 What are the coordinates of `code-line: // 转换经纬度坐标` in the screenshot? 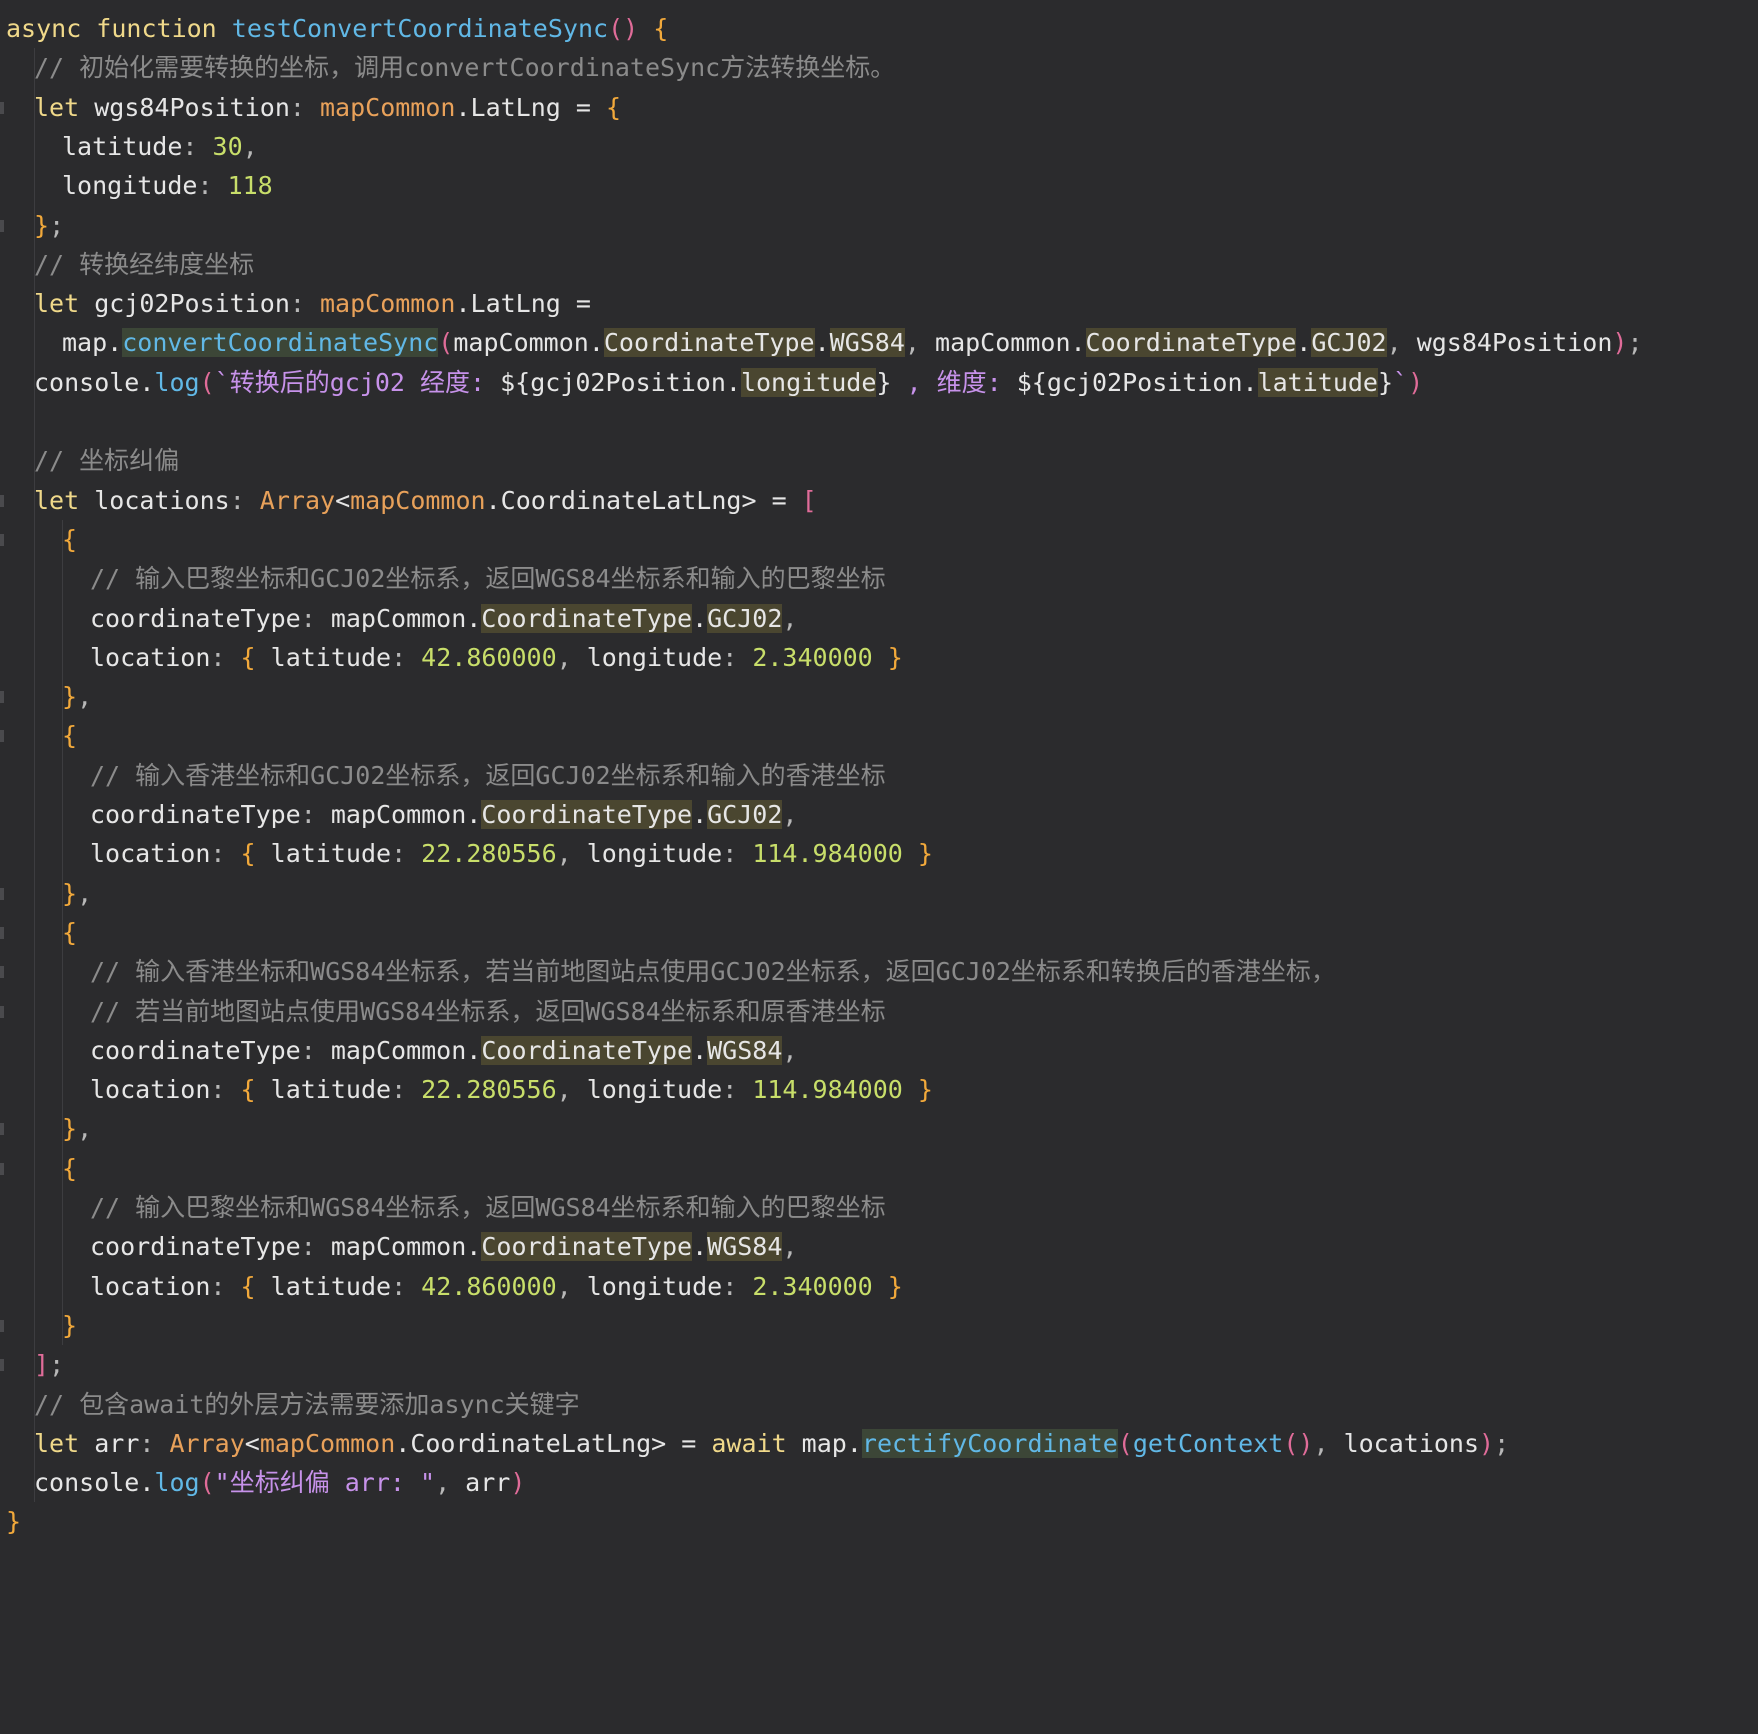 It's located at (879, 265).